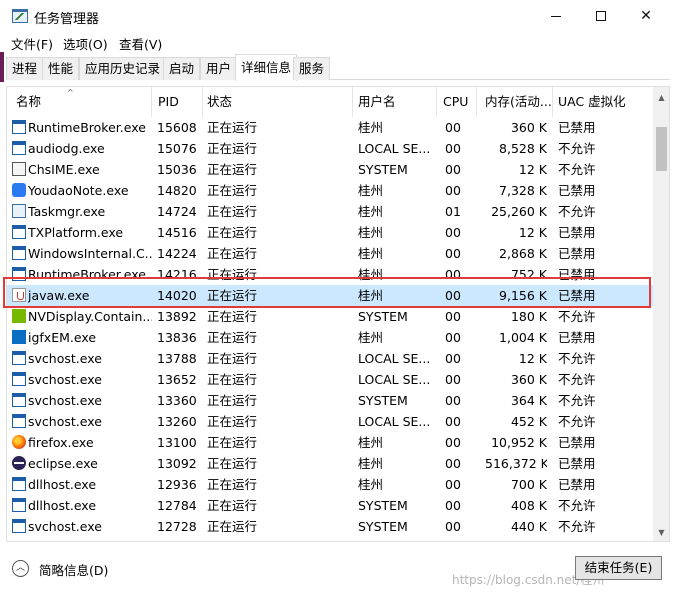 The height and width of the screenshot is (596, 673). Describe the element at coordinates (32, 43) in the screenshot. I see `menu-file: 文件(F)` at that location.